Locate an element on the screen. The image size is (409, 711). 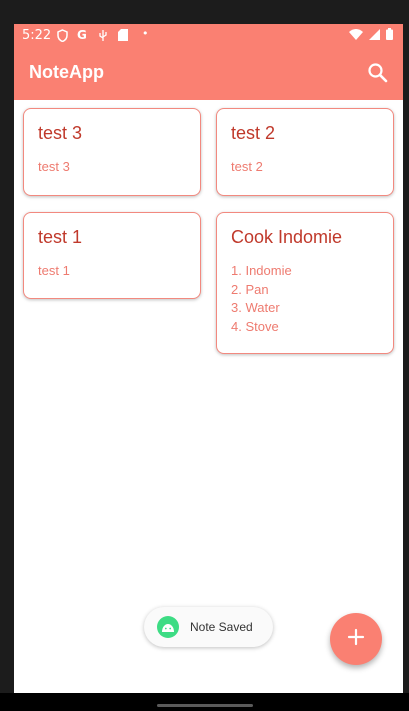
note-body: test 2 is located at coordinates (247, 166).